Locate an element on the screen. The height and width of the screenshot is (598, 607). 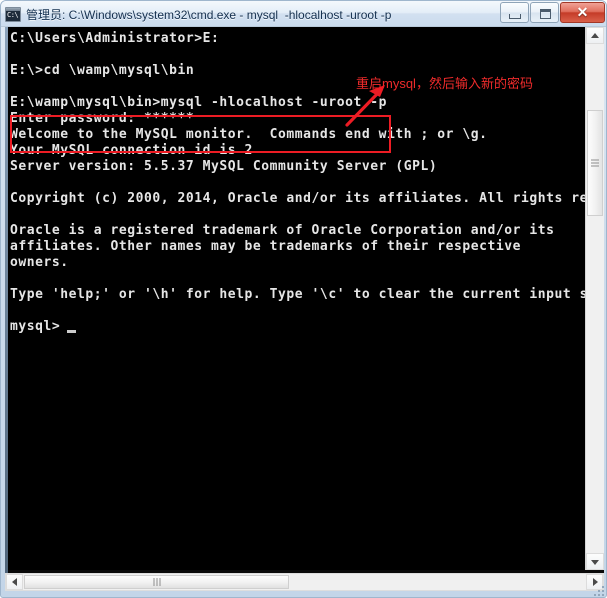
console-line: Your MySQL connection id is 2 is located at coordinates (131, 150).